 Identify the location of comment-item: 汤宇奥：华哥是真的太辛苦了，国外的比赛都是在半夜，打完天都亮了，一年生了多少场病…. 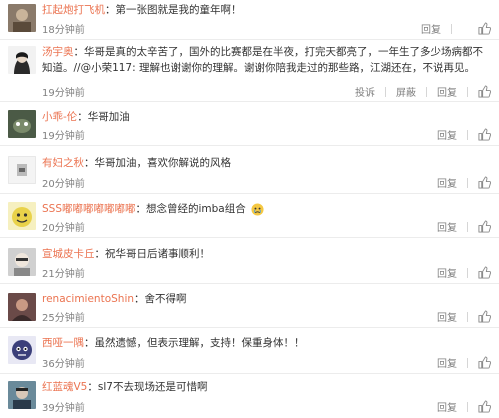
(249, 71).